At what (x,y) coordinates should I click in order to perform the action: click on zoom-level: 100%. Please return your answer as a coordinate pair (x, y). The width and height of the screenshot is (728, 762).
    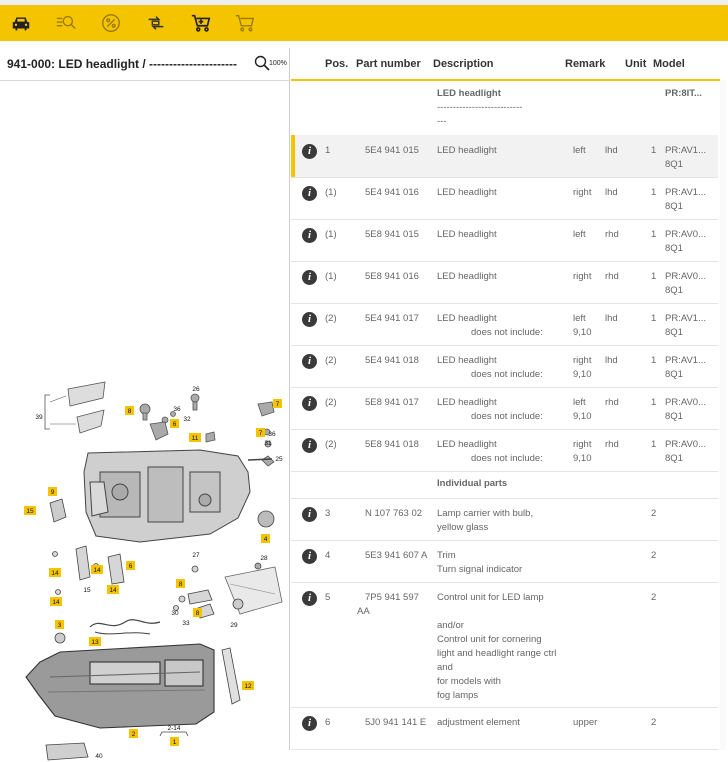
    Looking at the image, I should click on (278, 63).